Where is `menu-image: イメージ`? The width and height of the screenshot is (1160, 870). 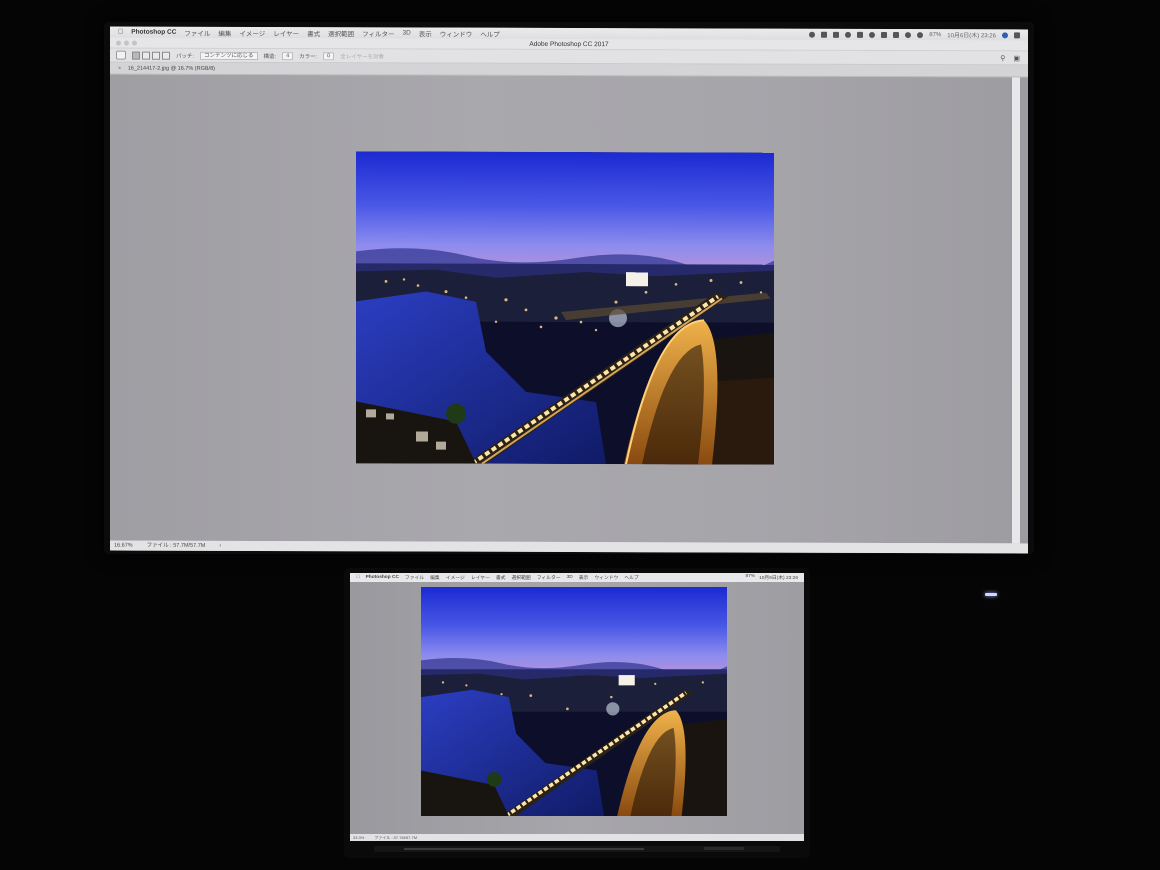
menu-image: イメージ is located at coordinates (252, 32).